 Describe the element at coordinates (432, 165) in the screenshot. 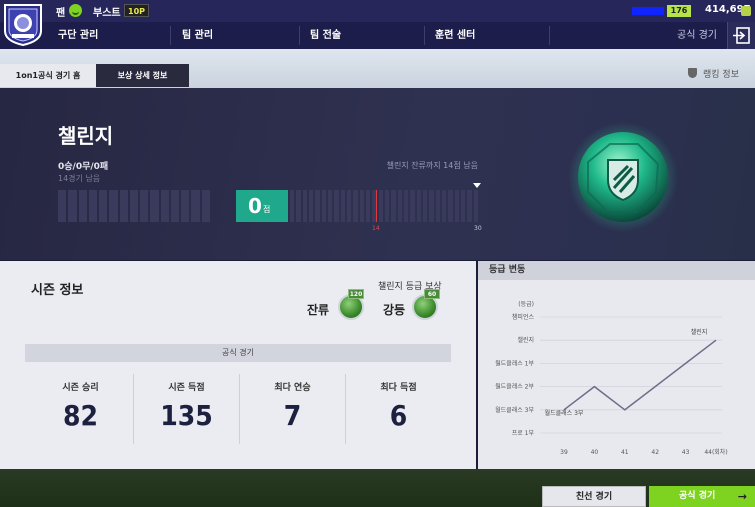

I see `stay-points-remaining: 챌린지 잔류까지 14점 남음` at that location.